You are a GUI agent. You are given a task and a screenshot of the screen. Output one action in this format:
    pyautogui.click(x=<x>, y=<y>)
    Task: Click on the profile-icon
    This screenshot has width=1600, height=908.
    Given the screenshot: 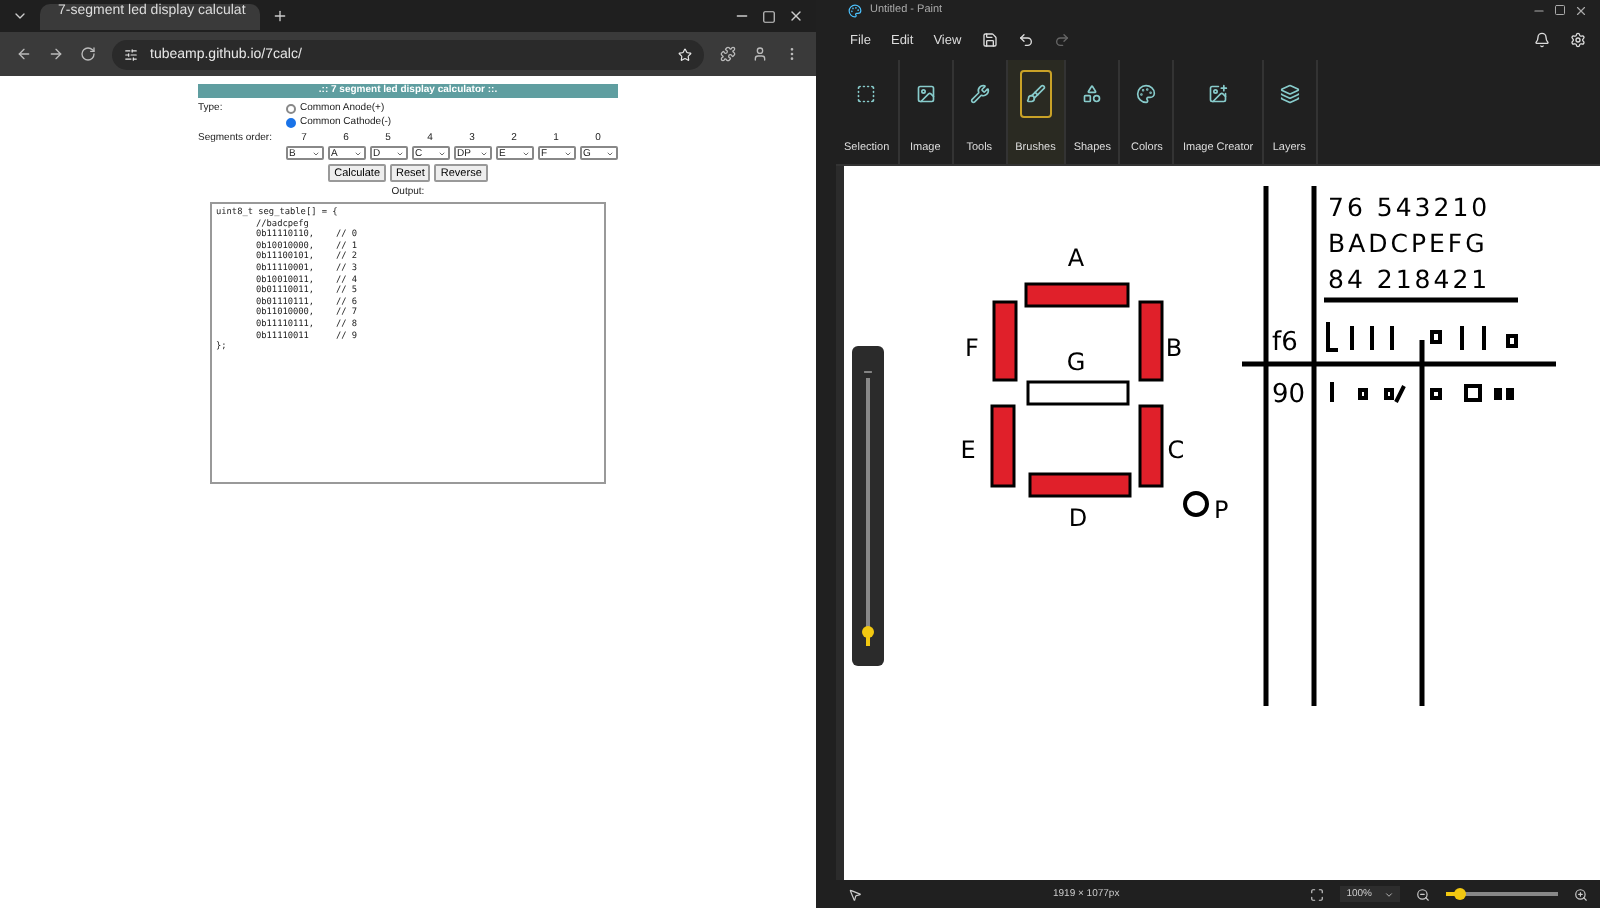 What is the action you would take?
    pyautogui.click(x=760, y=54)
    